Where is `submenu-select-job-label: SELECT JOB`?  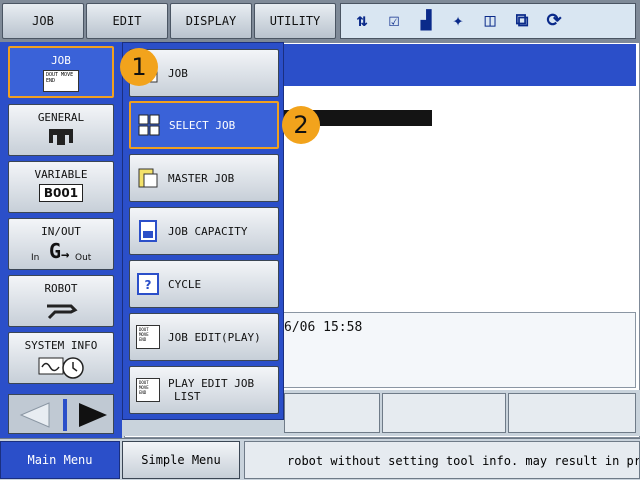
submenu-select-job-label: SELECT JOB is located at coordinates (202, 125).